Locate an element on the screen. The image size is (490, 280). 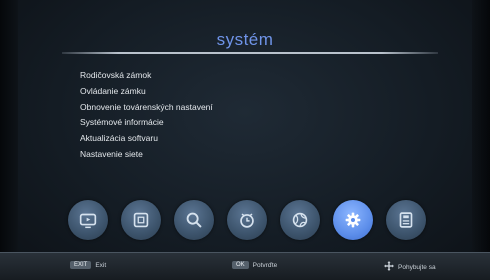
clock-icon is located at coordinates (247, 220).